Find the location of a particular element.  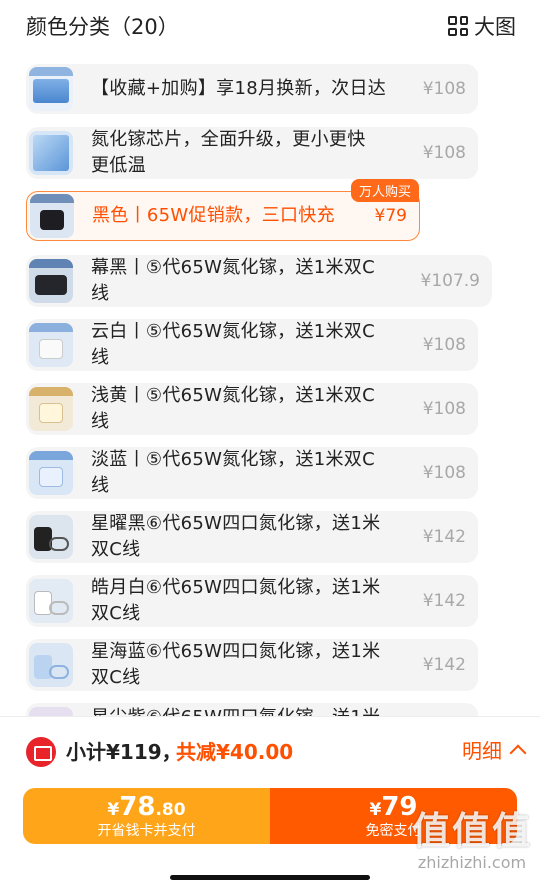

option-label: 浅黄丨⑤代65W氮化镓，送1米双C 线 is located at coordinates (233, 408).